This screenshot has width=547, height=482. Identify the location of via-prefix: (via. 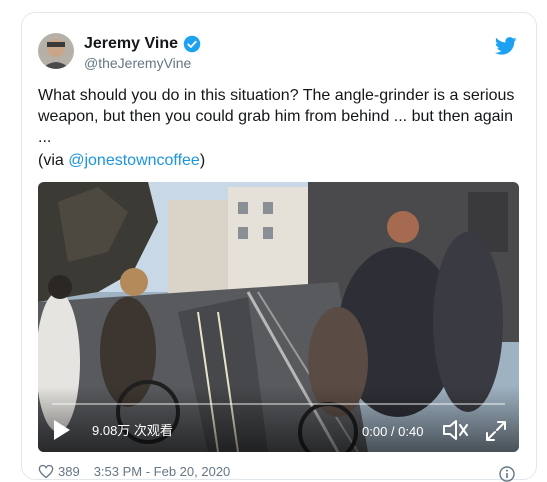
(53, 160).